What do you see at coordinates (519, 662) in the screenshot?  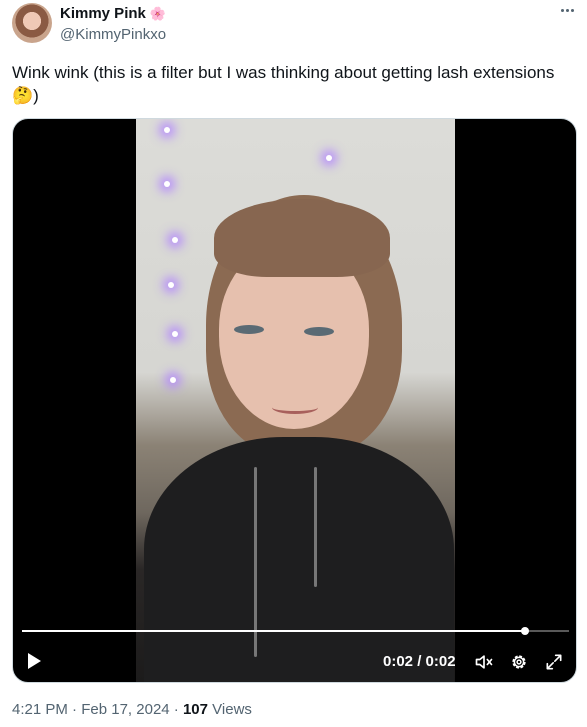 I see `settings-gear-icon` at bounding box center [519, 662].